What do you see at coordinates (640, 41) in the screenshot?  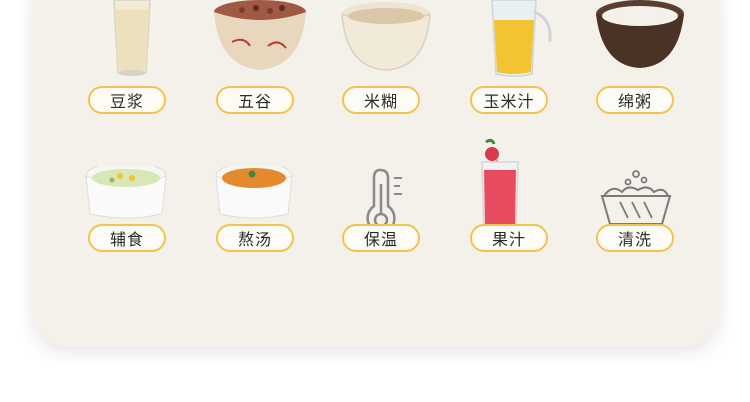 I see `congee-bowl-icon` at bounding box center [640, 41].